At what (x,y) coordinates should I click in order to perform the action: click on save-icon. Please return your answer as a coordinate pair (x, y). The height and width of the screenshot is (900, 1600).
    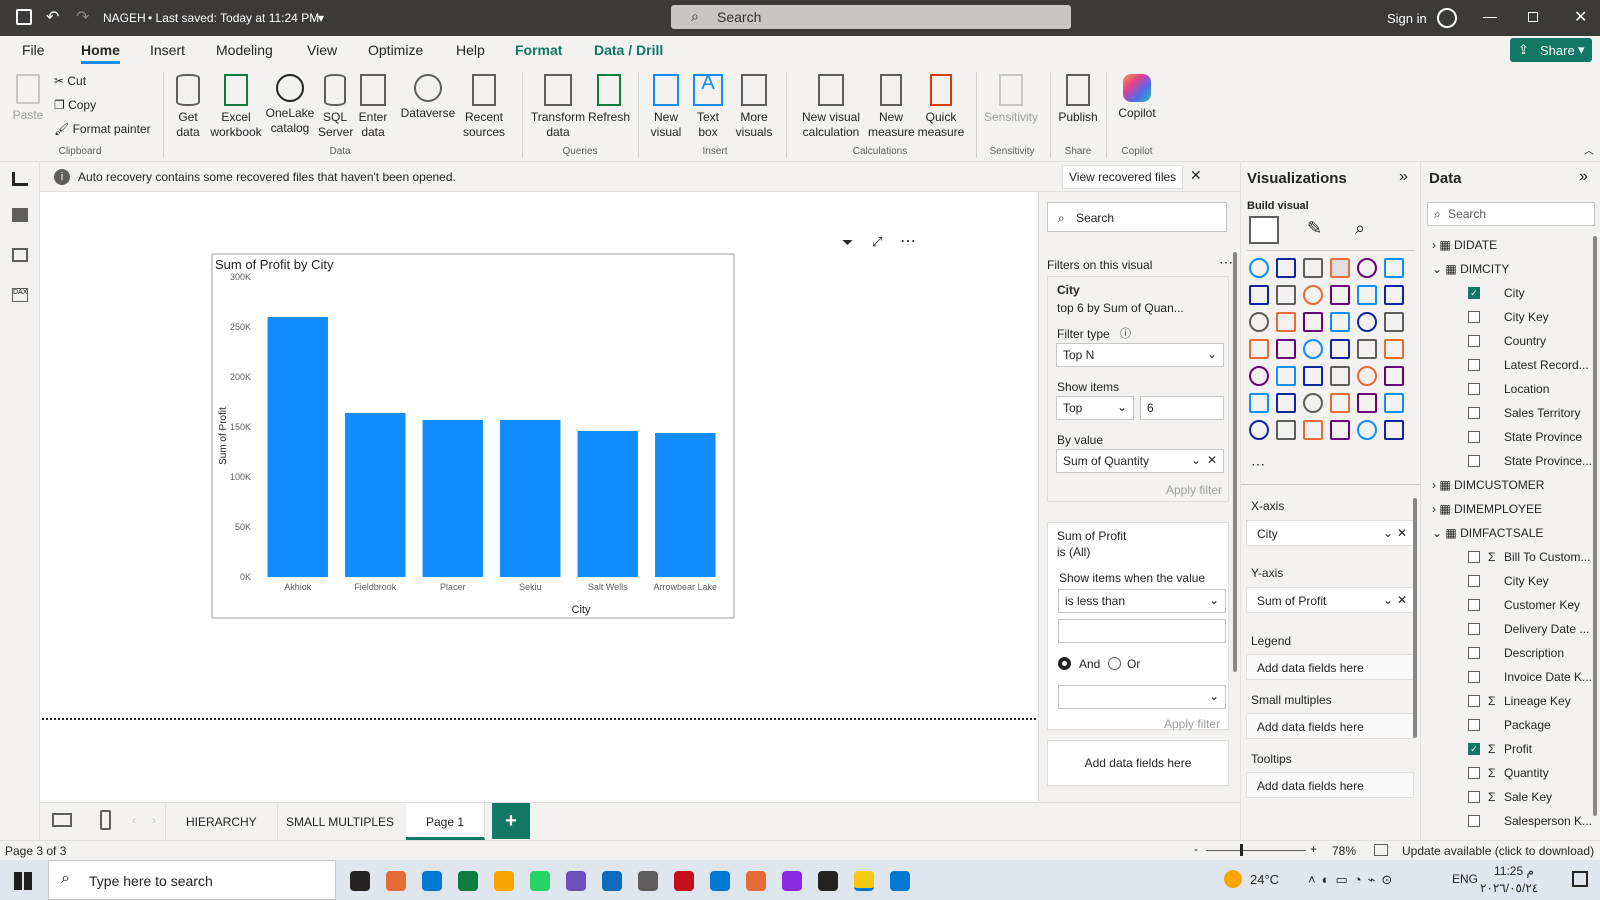
    Looking at the image, I should click on (24, 17).